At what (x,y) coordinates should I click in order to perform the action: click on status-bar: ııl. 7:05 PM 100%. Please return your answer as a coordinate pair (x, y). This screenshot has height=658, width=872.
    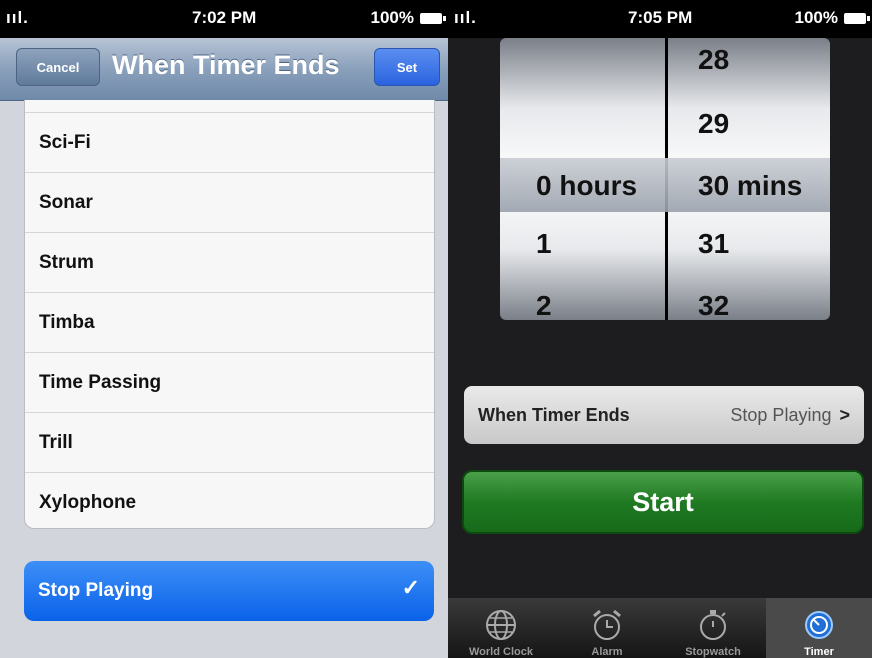
    Looking at the image, I should click on (660, 19).